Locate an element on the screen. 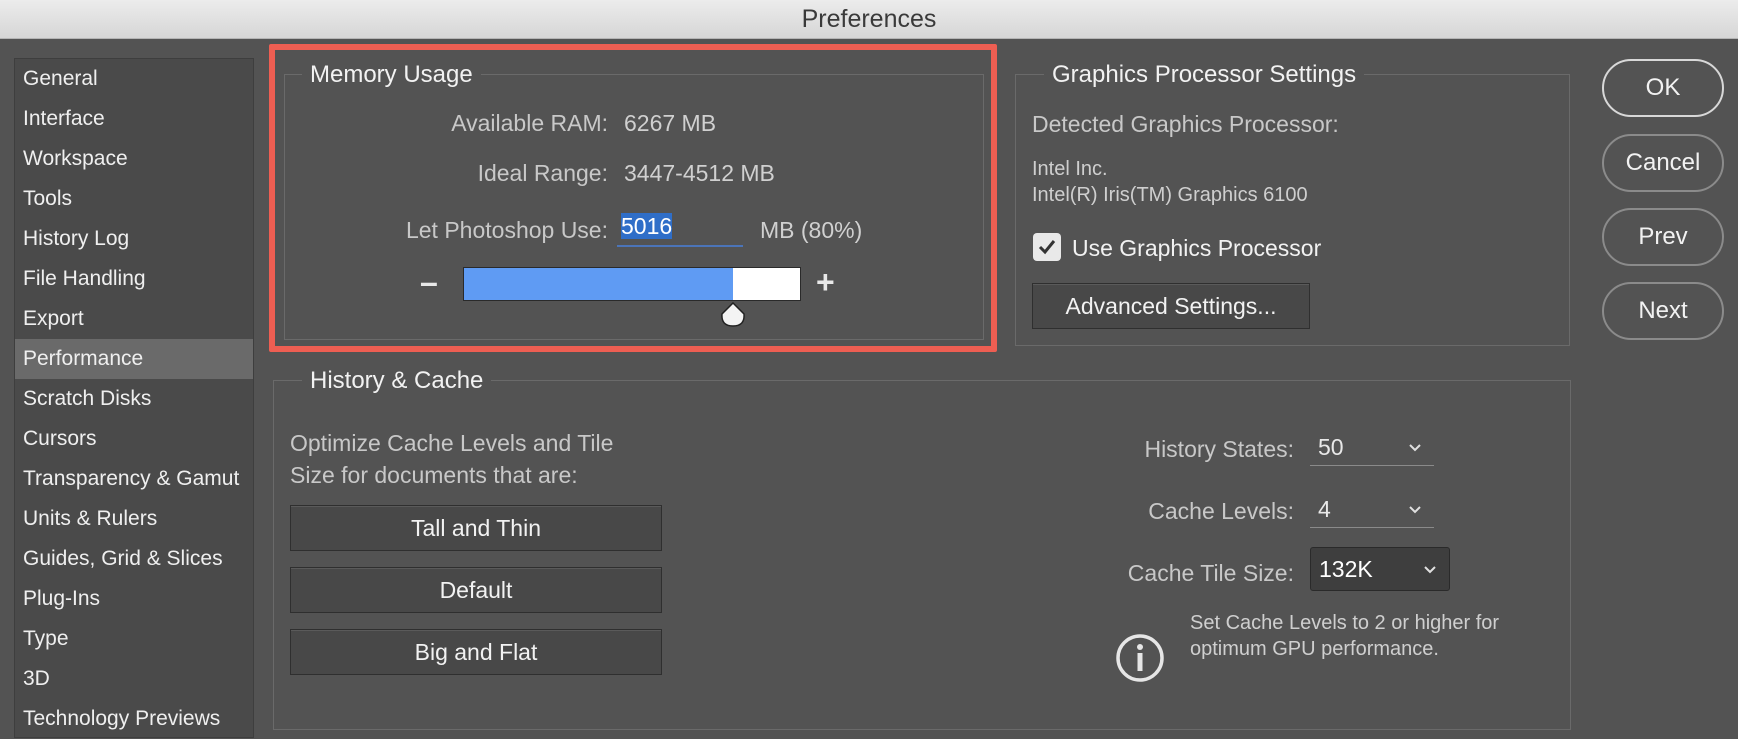  memory-slider-thumb is located at coordinates (733, 315).